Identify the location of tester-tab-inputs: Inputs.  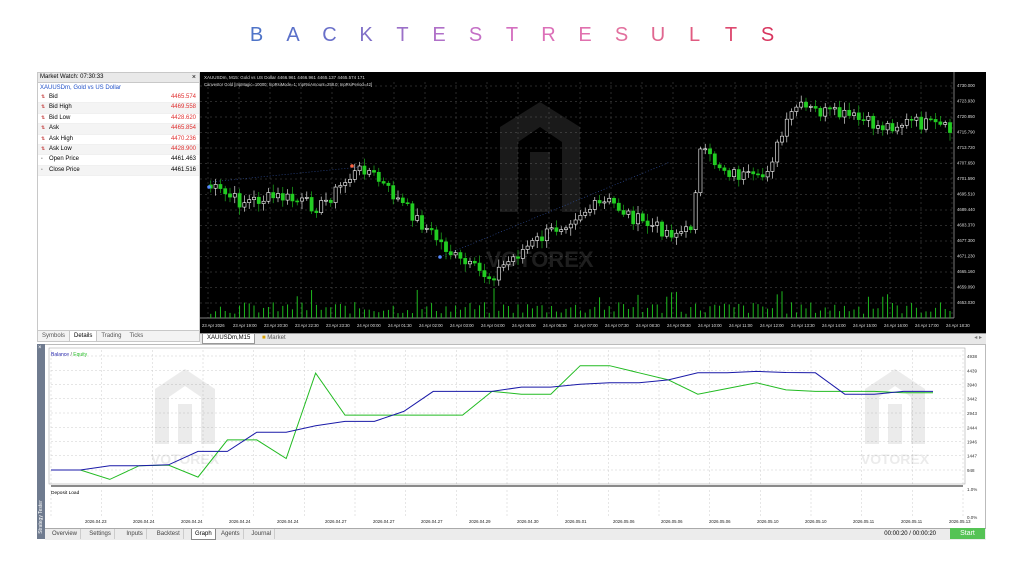
(135, 534).